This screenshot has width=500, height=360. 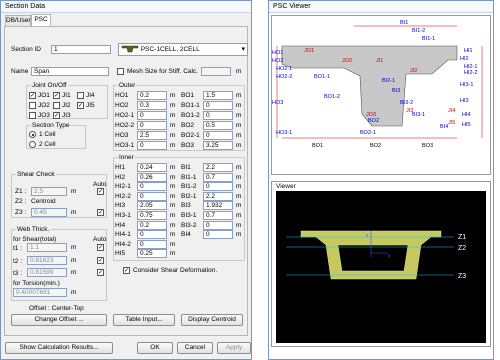 I want to click on hi4-2-input: 0, so click(x=152, y=244).